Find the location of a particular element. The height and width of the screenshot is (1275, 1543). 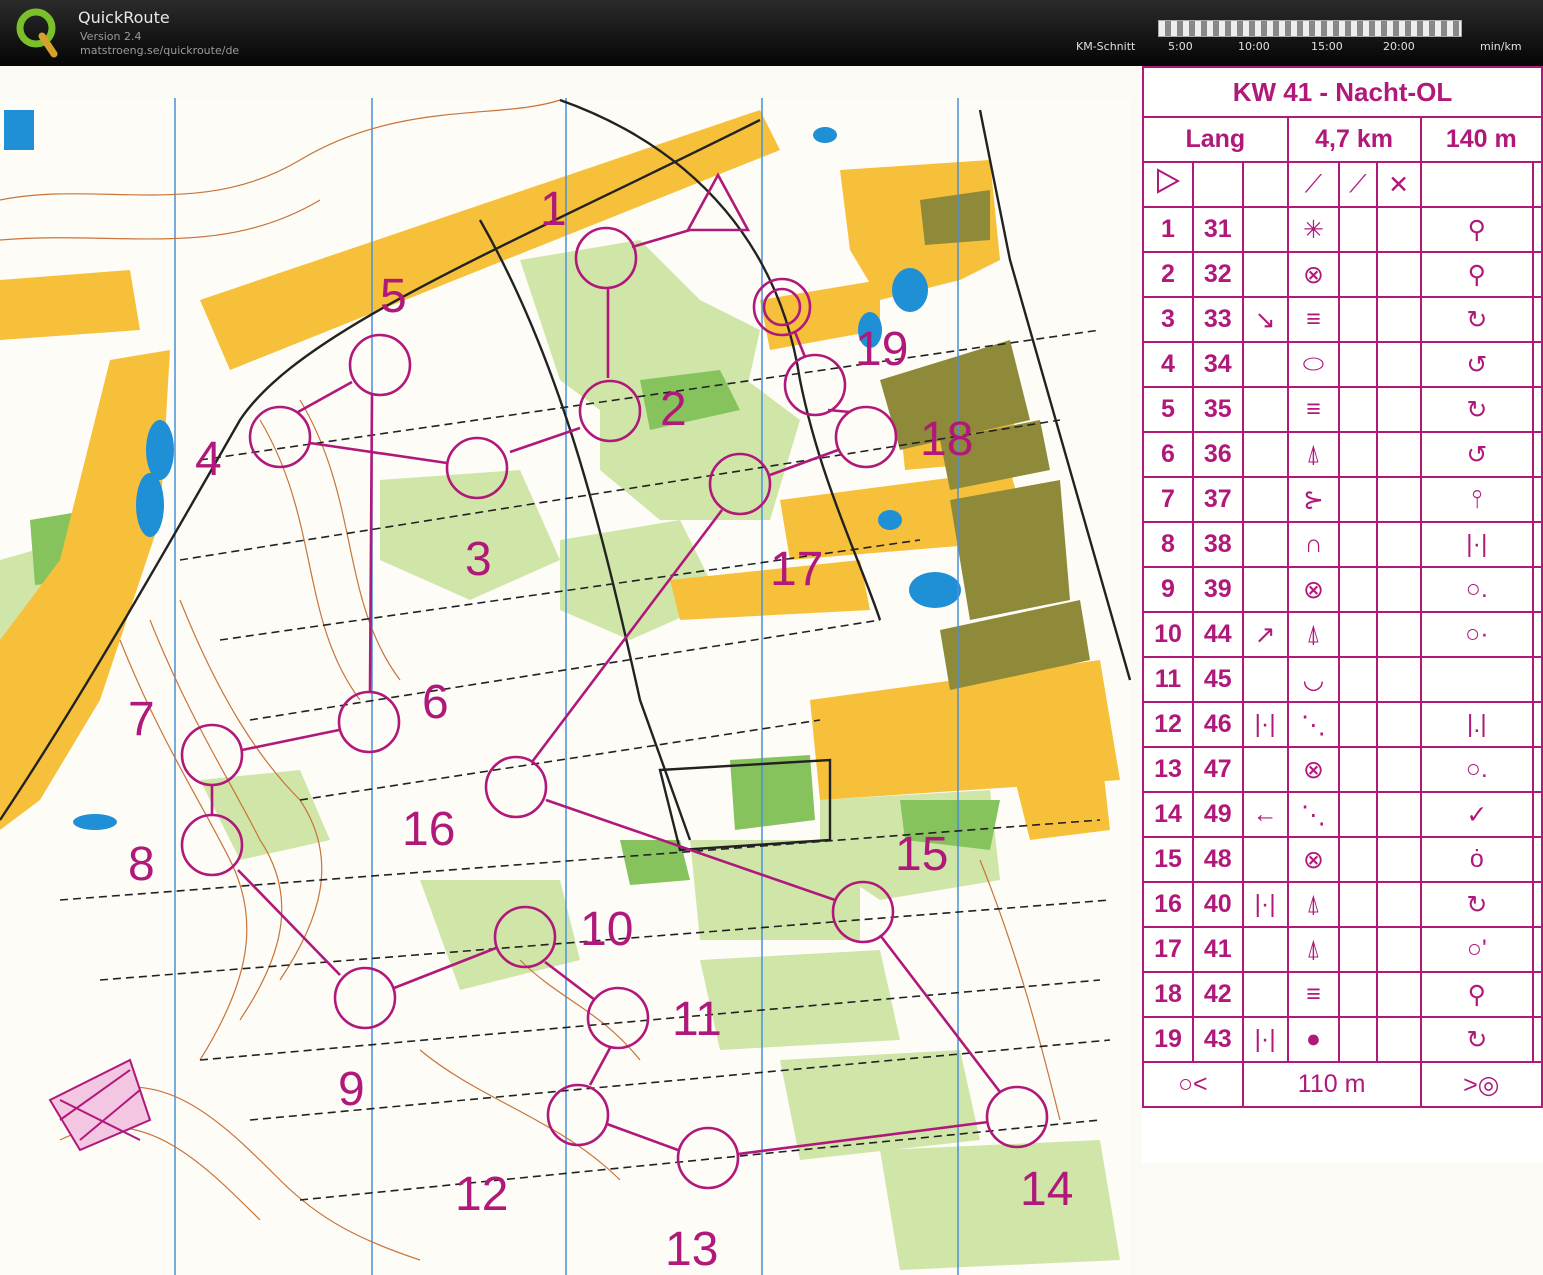

feature-symbol: ⋱ is located at coordinates (1313, 814).